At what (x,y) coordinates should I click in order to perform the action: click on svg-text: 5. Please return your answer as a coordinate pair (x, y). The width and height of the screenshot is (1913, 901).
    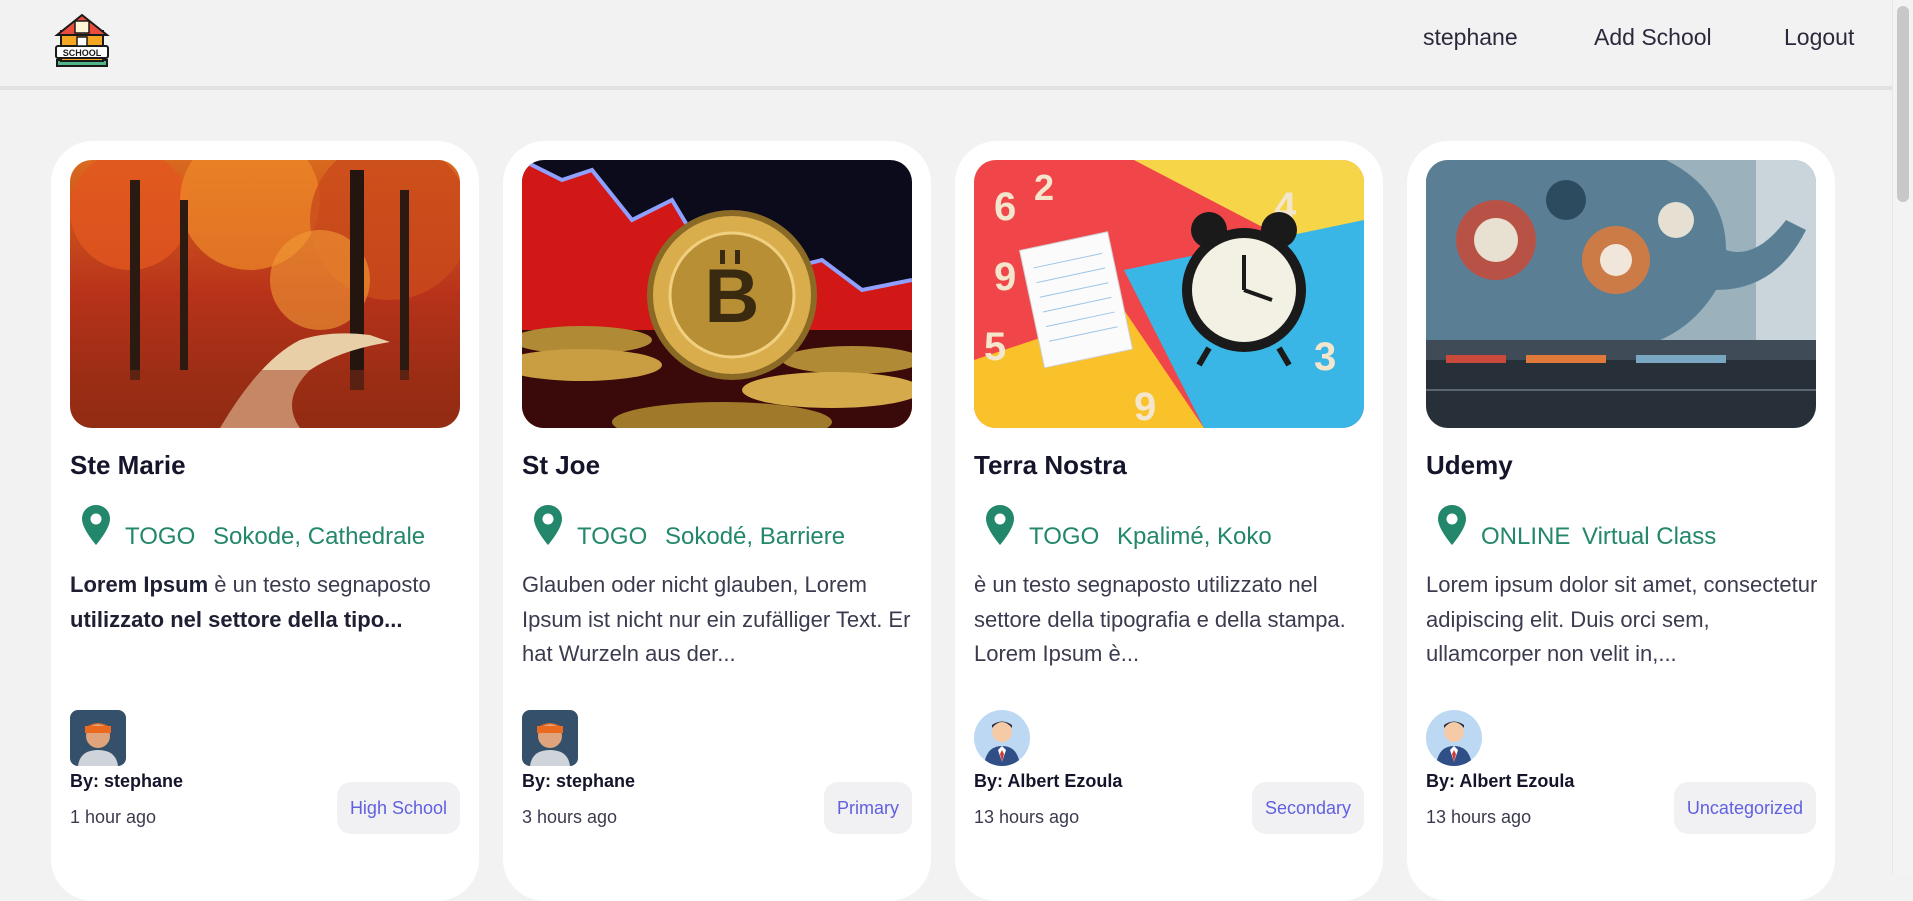
    Looking at the image, I should click on (995, 347).